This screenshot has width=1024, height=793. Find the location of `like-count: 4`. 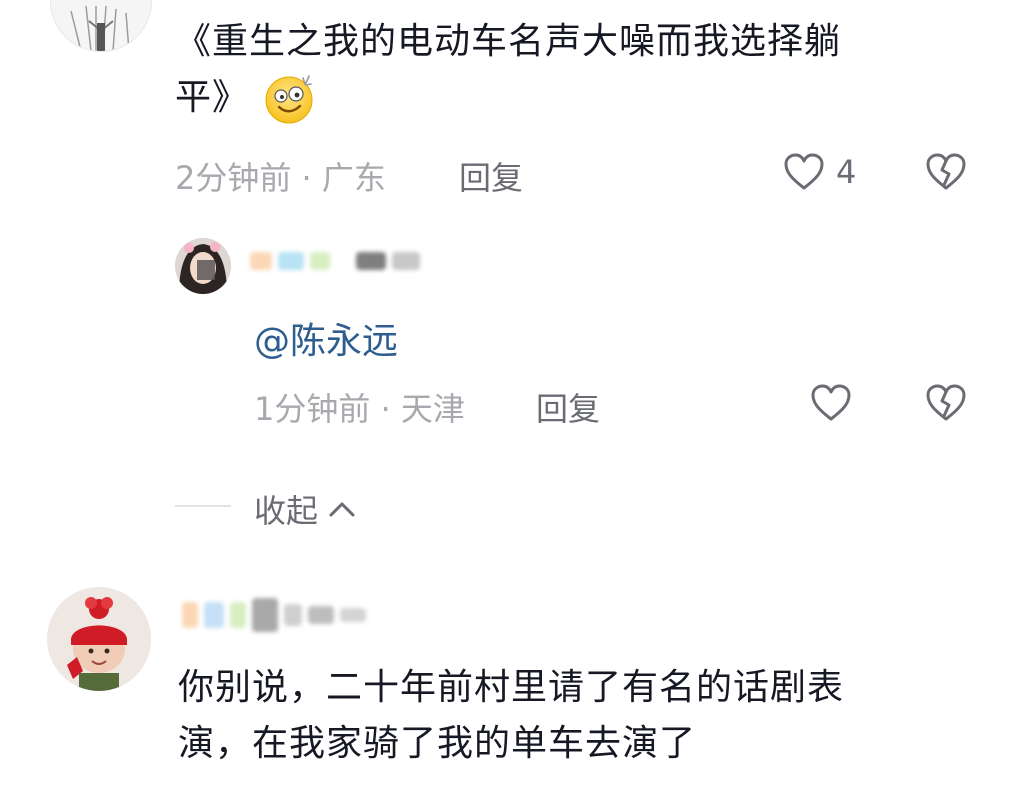

like-count: 4 is located at coordinates (846, 172).